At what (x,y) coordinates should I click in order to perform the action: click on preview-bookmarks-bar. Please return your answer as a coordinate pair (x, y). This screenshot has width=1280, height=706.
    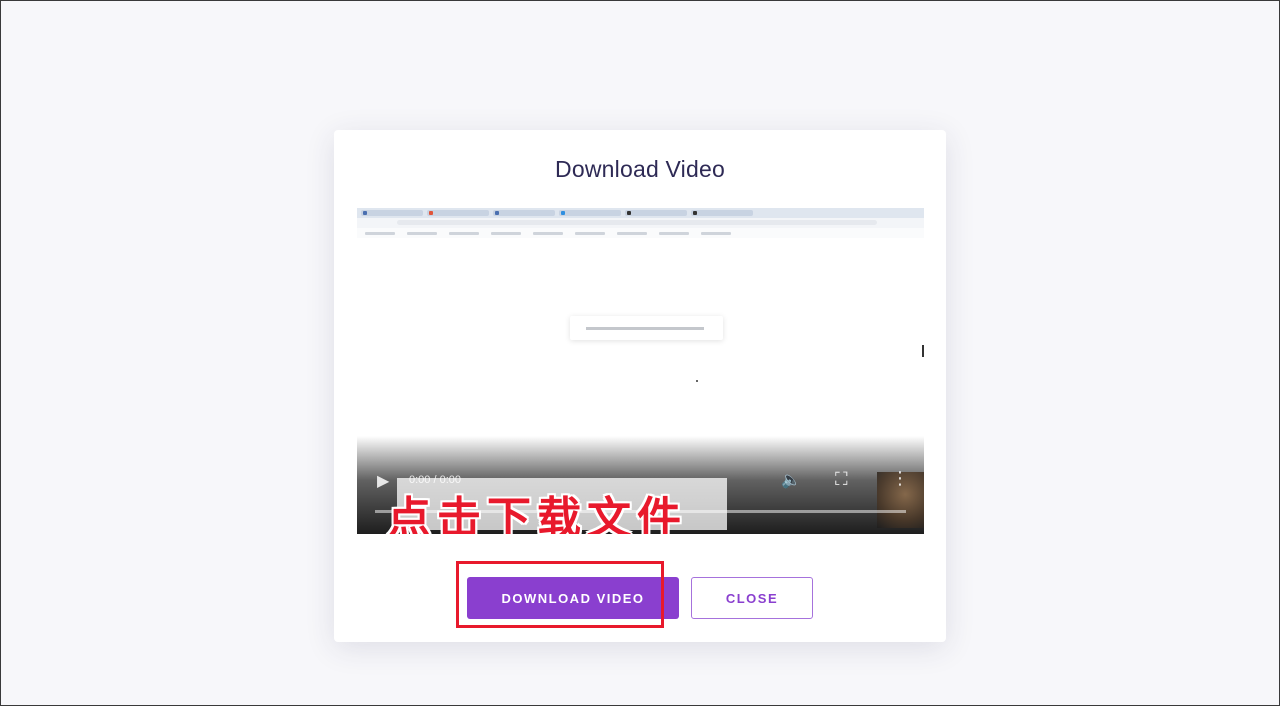
    Looking at the image, I should click on (640, 233).